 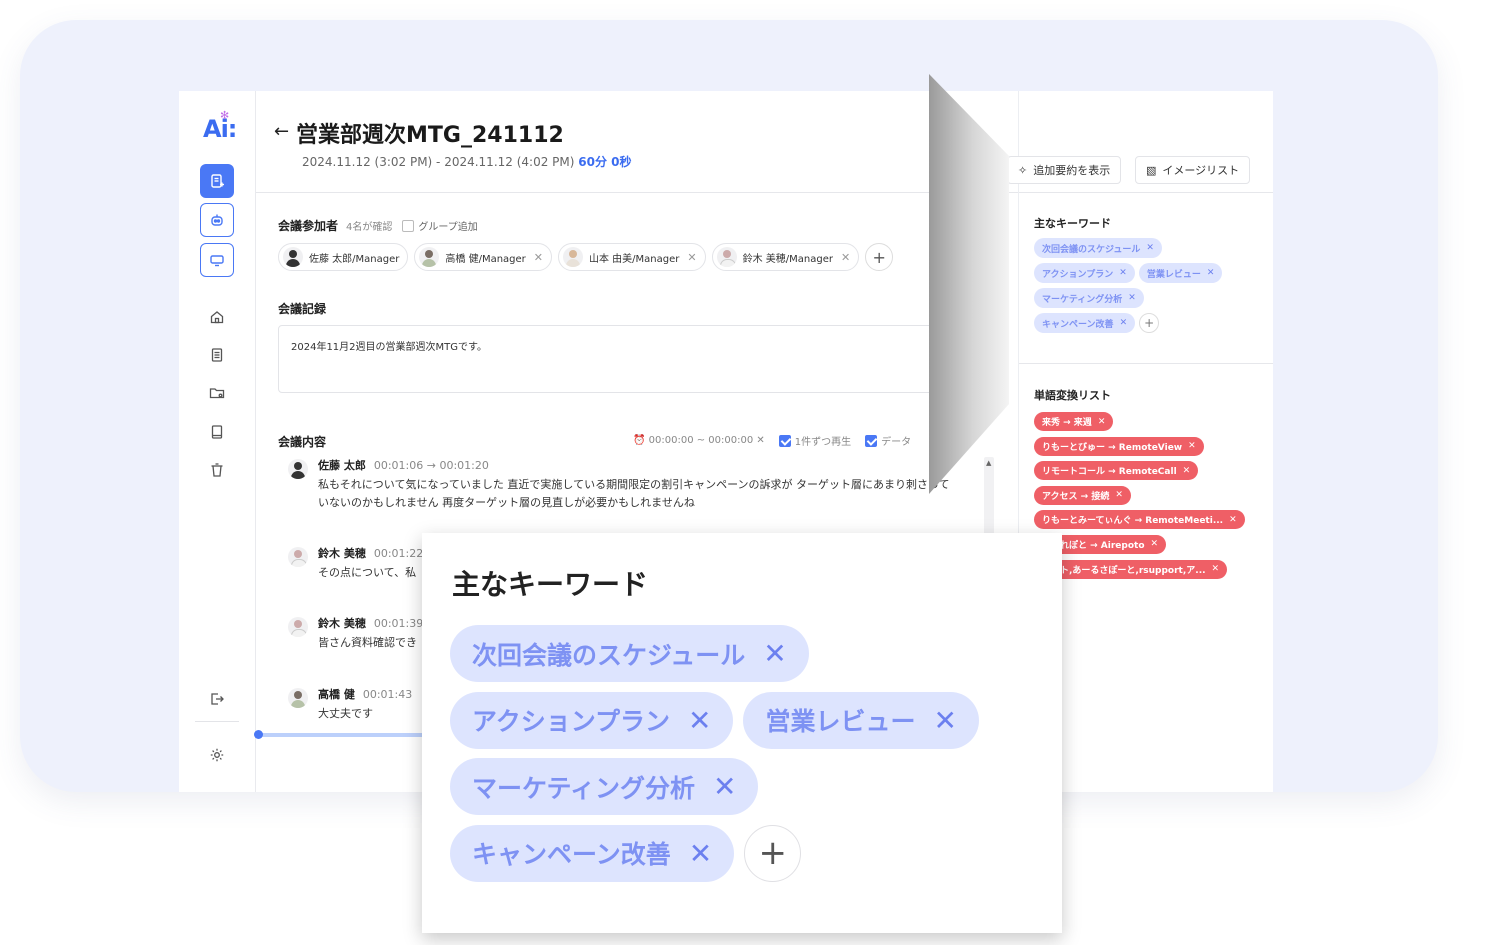 What do you see at coordinates (483, 257) in the screenshot?
I see `participant-chip: 高橋 健/Manager ✕` at bounding box center [483, 257].